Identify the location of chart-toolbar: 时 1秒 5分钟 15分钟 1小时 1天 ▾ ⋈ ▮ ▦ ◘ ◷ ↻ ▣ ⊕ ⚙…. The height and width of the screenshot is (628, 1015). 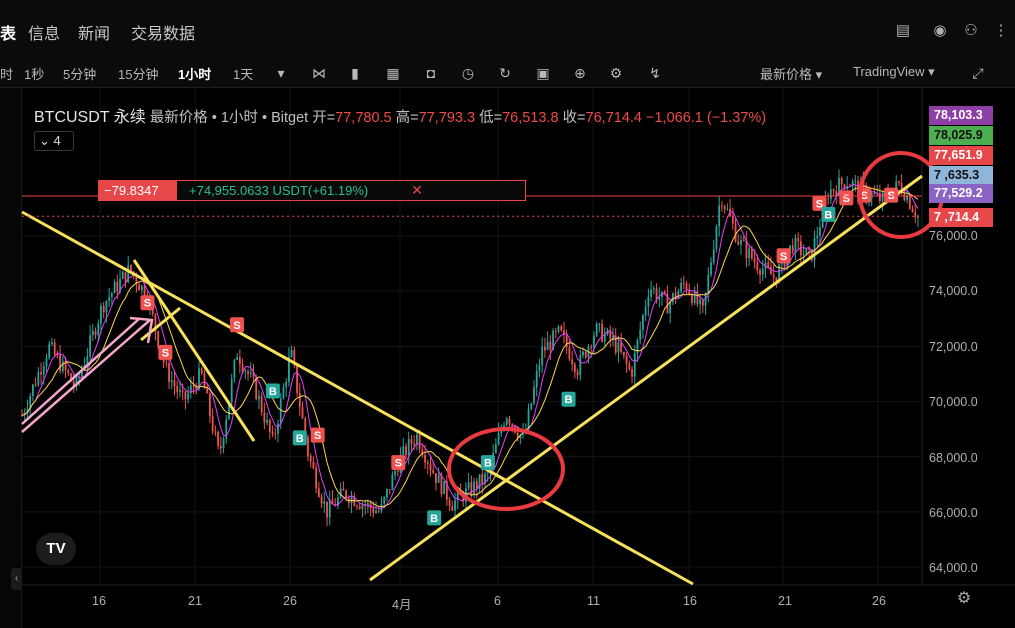
(507, 73).